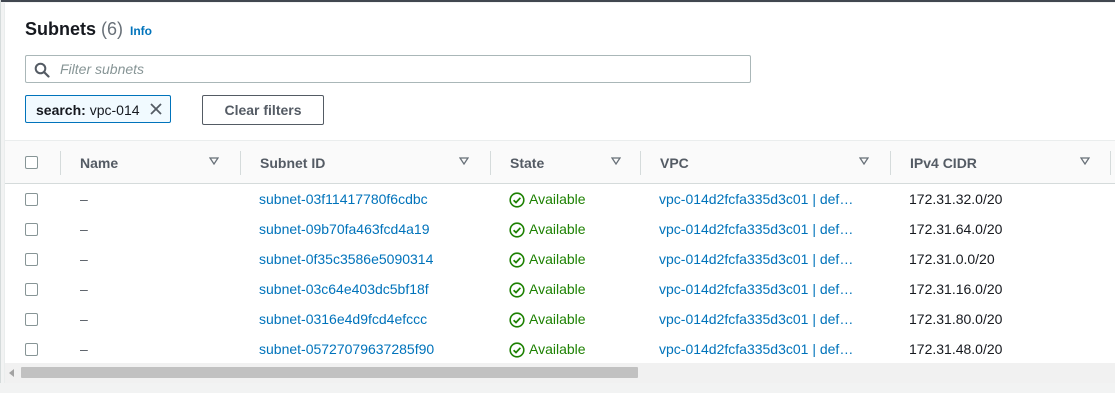 The image size is (1115, 393). What do you see at coordinates (346, 349) in the screenshot?
I see `cell-subnet-id-link: subnet-05727079637285f90` at bounding box center [346, 349].